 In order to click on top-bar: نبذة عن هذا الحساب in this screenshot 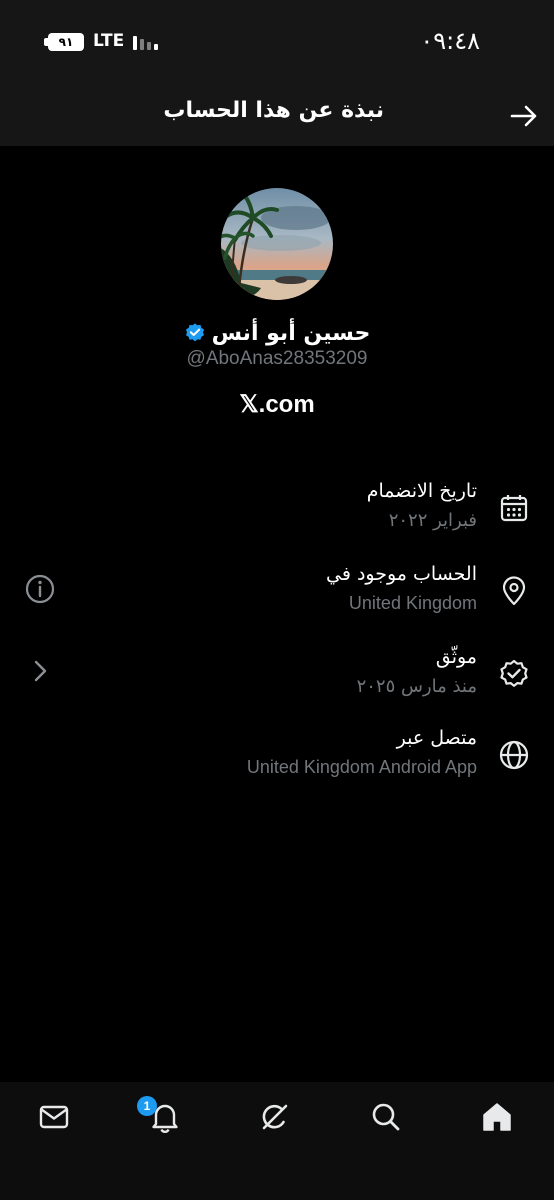, I will do `click(277, 114)`.